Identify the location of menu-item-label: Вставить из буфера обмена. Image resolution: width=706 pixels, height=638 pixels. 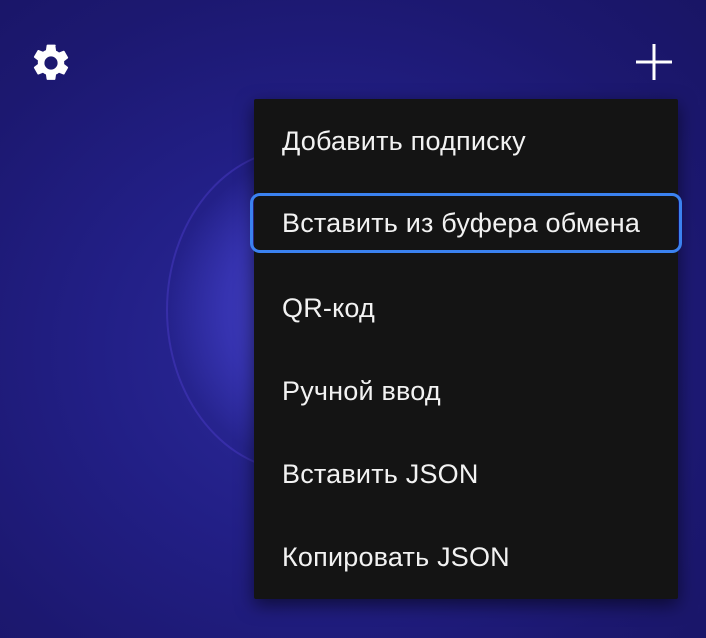
(461, 222).